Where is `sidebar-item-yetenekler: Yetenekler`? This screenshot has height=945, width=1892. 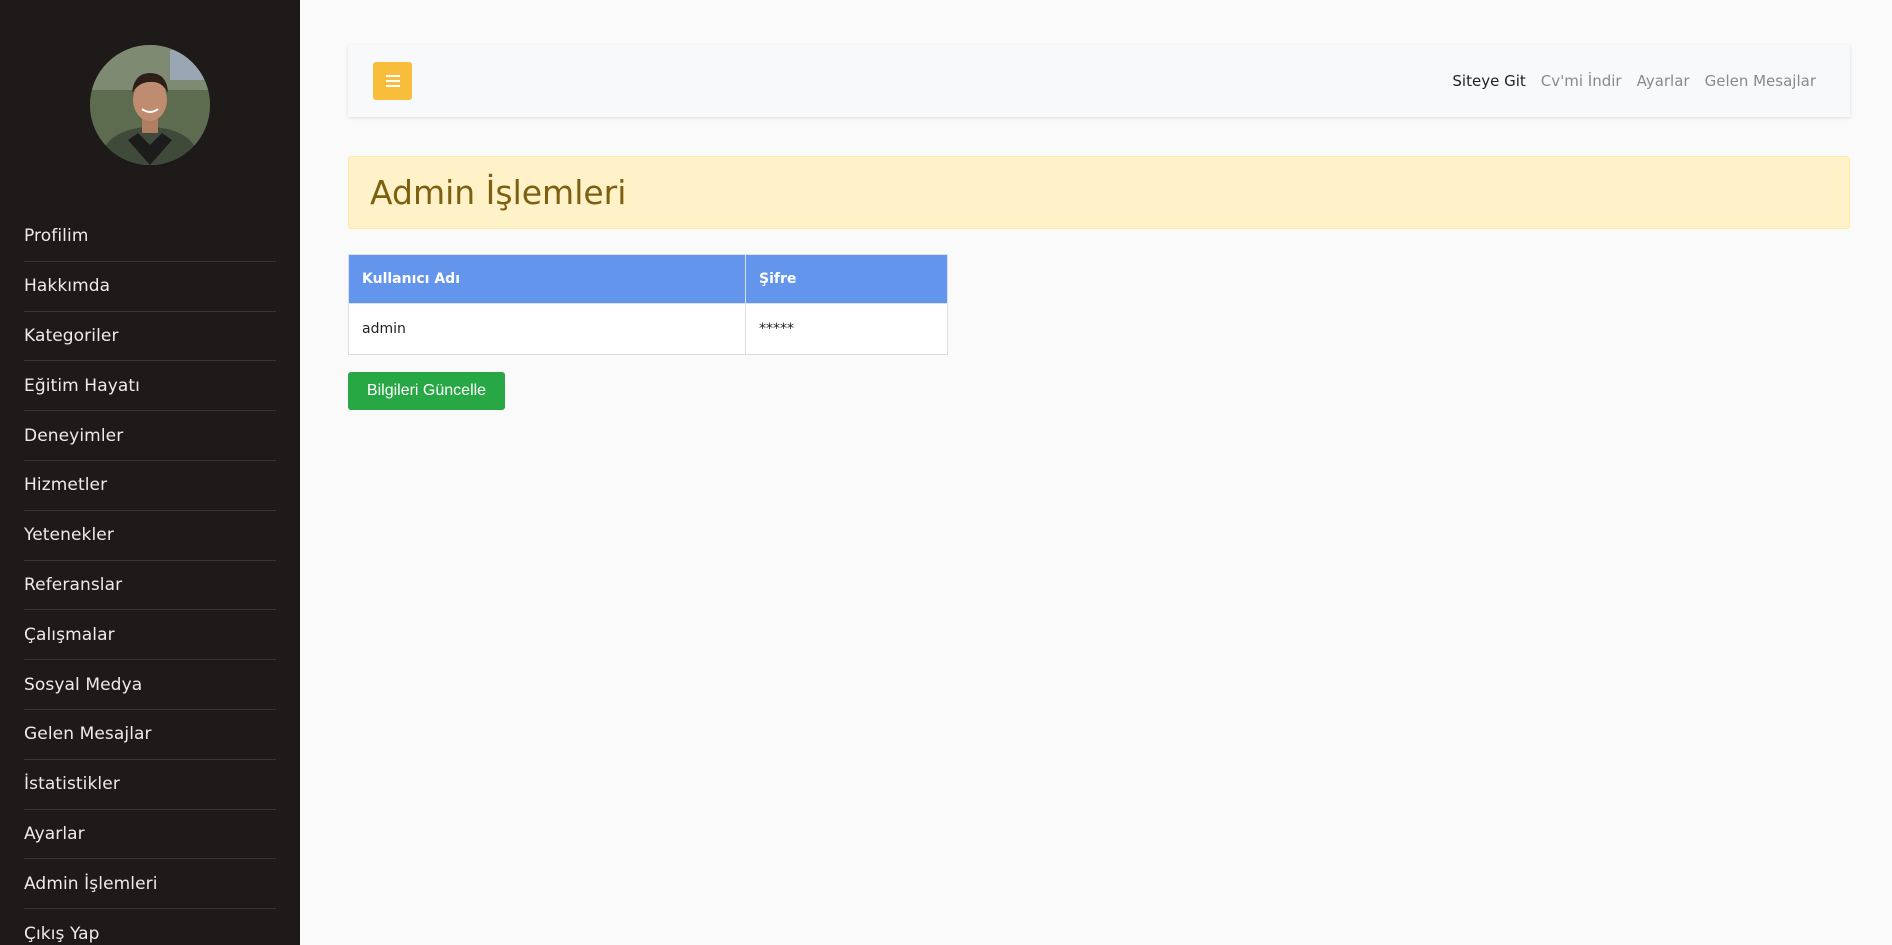
sidebar-item-yetenekler: Yetenekler is located at coordinates (150, 536).